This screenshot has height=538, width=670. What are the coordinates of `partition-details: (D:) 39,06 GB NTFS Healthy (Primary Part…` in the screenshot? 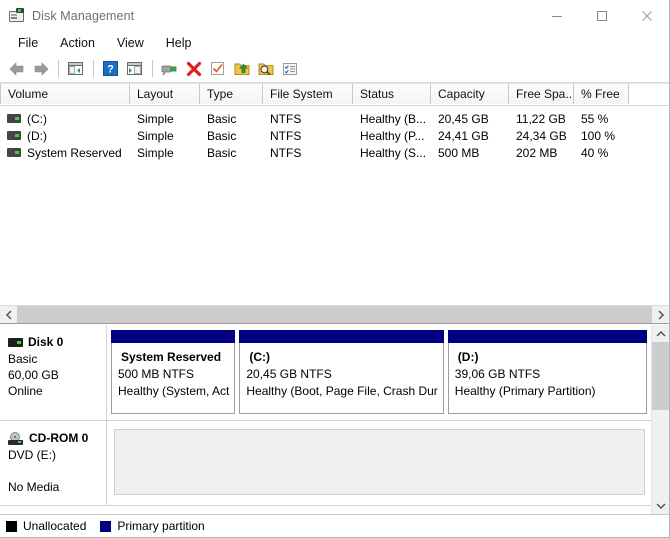 It's located at (547, 378).